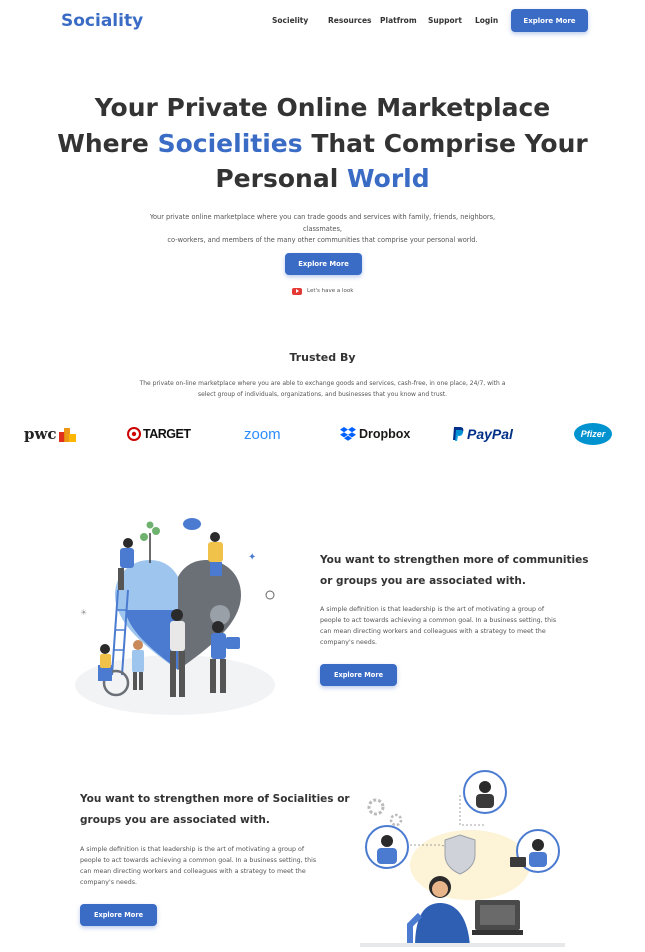 This screenshot has width=645, height=952. Describe the element at coordinates (118, 915) in the screenshot. I see `feature2-explore-more-button: Explore More` at that location.